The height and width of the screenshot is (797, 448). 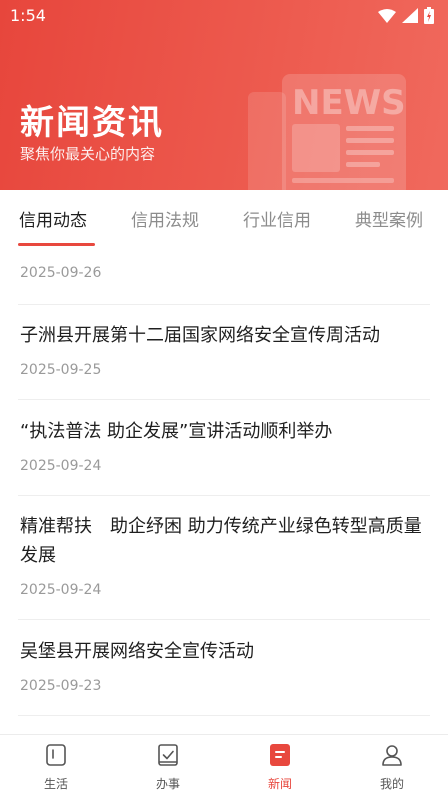 What do you see at coordinates (61, 370) in the screenshot?
I see `article-date: 2025-09-25` at bounding box center [61, 370].